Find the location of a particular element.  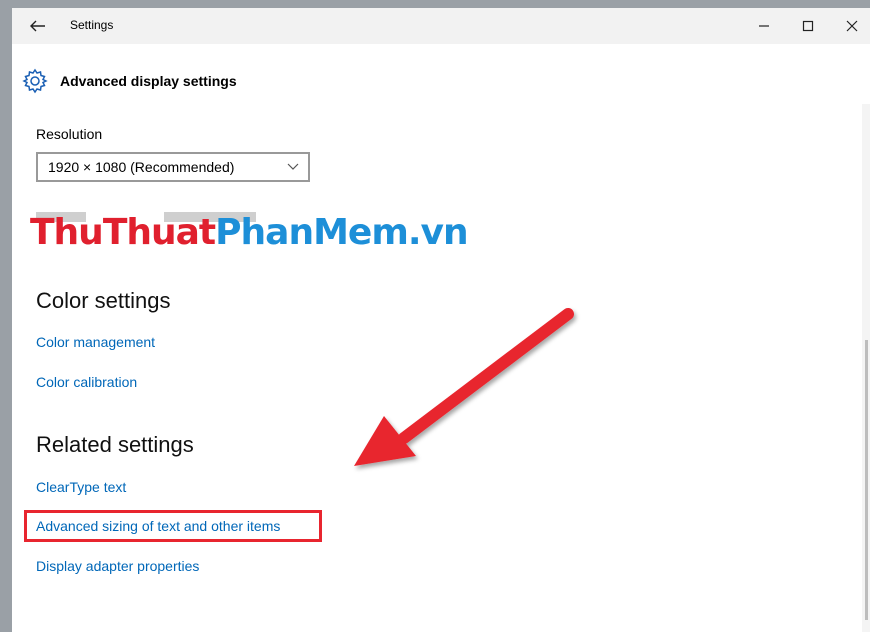

resolution-selected-value: 1920 × 1080 (Recommended) is located at coordinates (141, 167).